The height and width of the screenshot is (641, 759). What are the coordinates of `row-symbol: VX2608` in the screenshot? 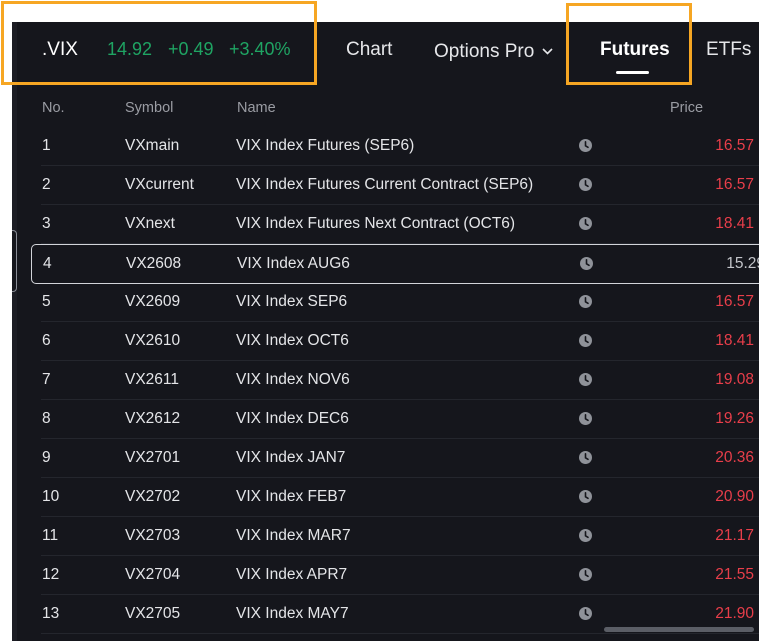 It's located at (154, 263).